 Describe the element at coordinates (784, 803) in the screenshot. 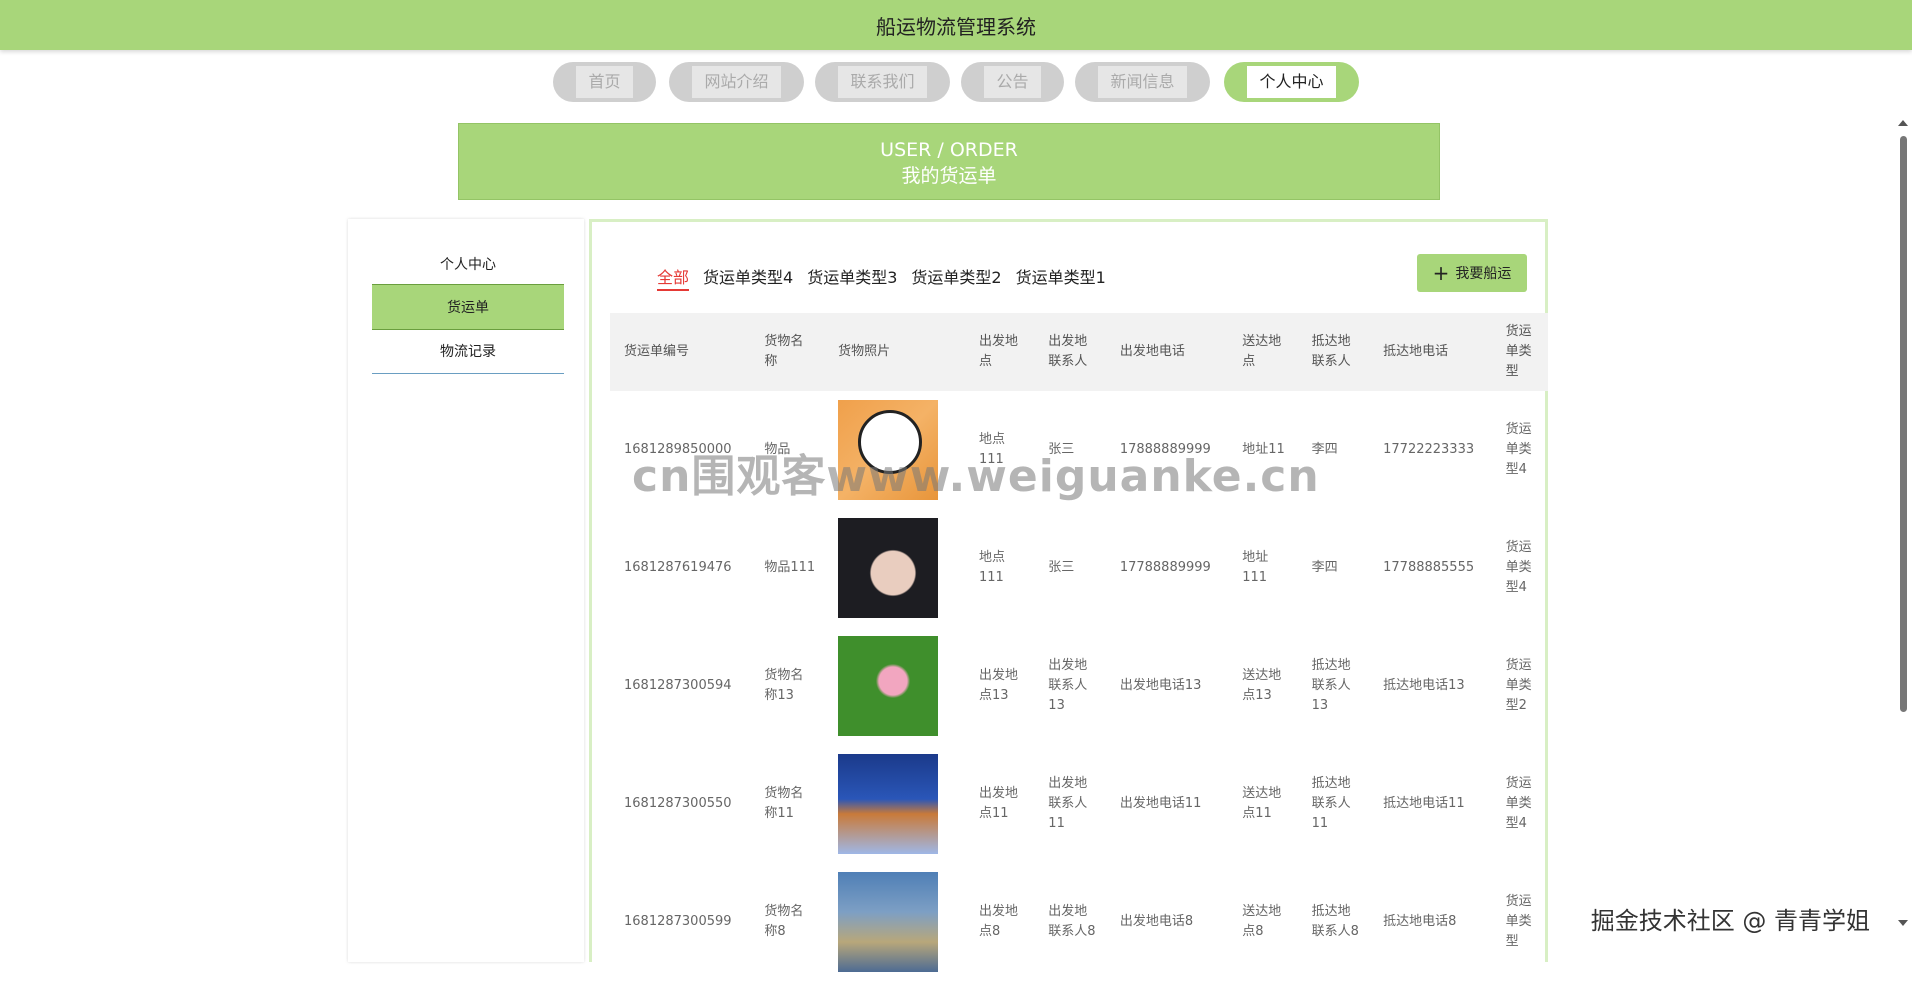

I see `cell-goods-name: 货物名称11` at that location.